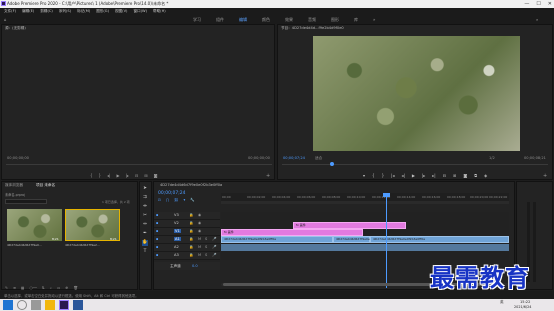 The height and width of the screenshot is (311, 554). What do you see at coordinates (176, 223) in the screenshot?
I see `track-label: V2` at bounding box center [176, 223].